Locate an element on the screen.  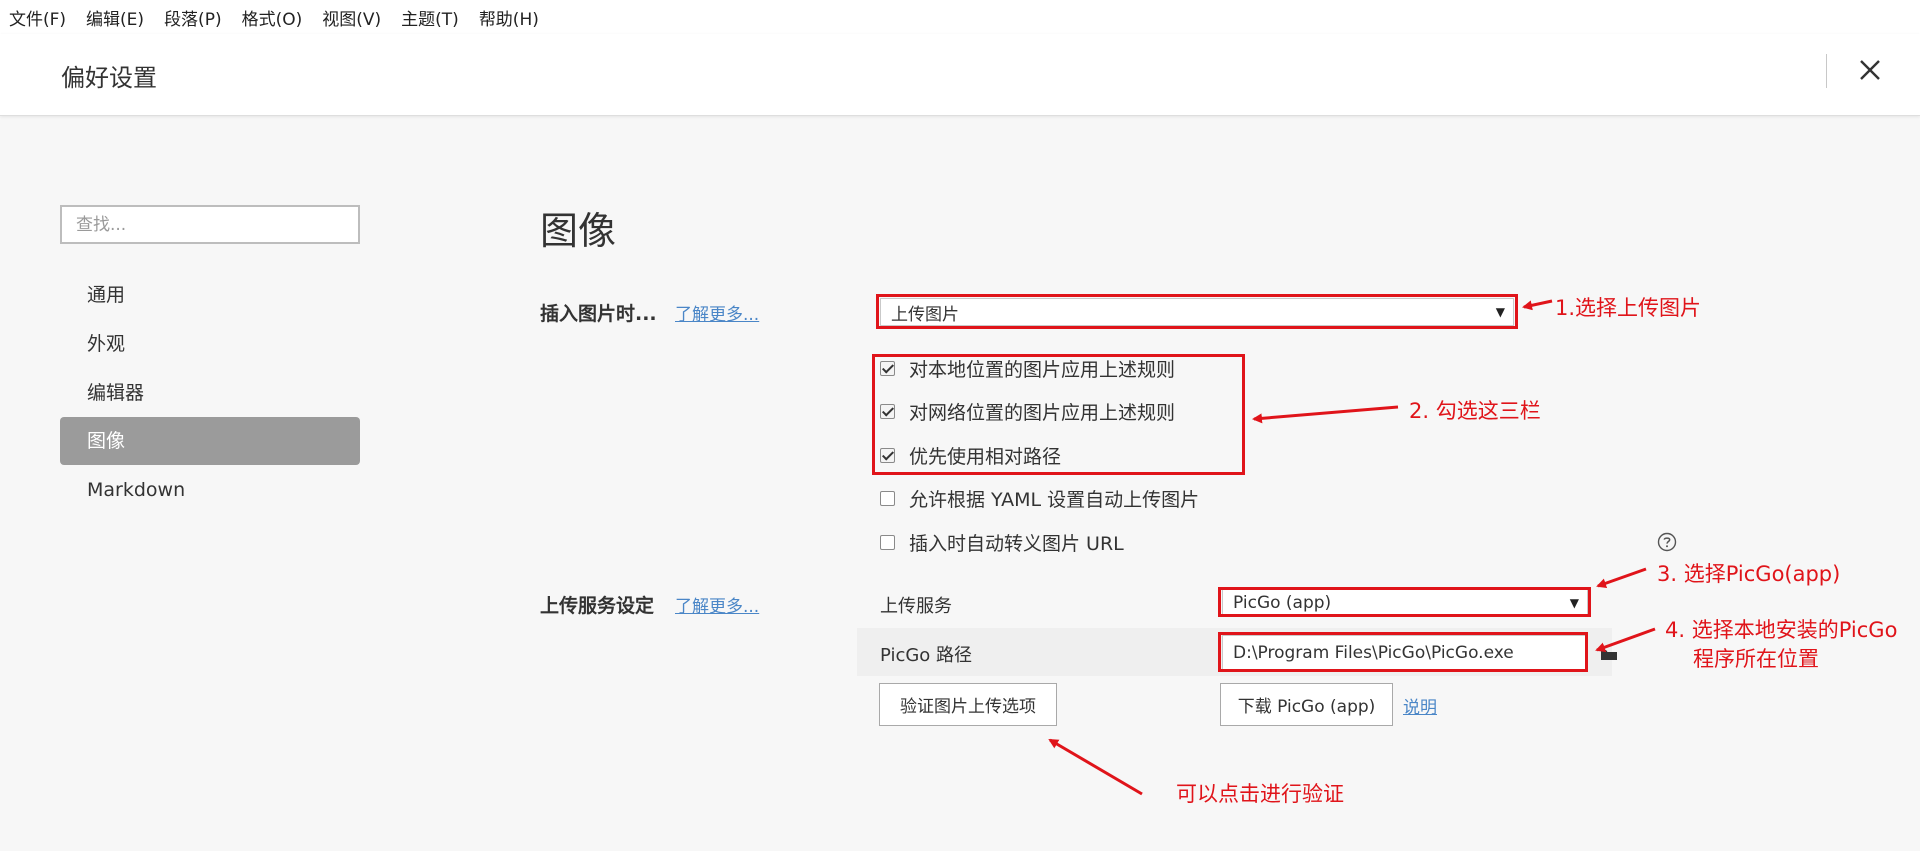
menu-file: 文件(F) is located at coordinates (37, 17).